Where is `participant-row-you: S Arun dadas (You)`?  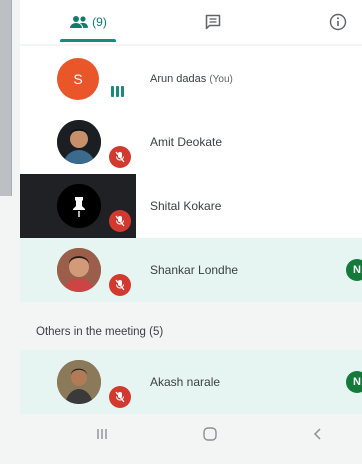
participant-row-you: S Arun dadas (You) is located at coordinates (191, 78).